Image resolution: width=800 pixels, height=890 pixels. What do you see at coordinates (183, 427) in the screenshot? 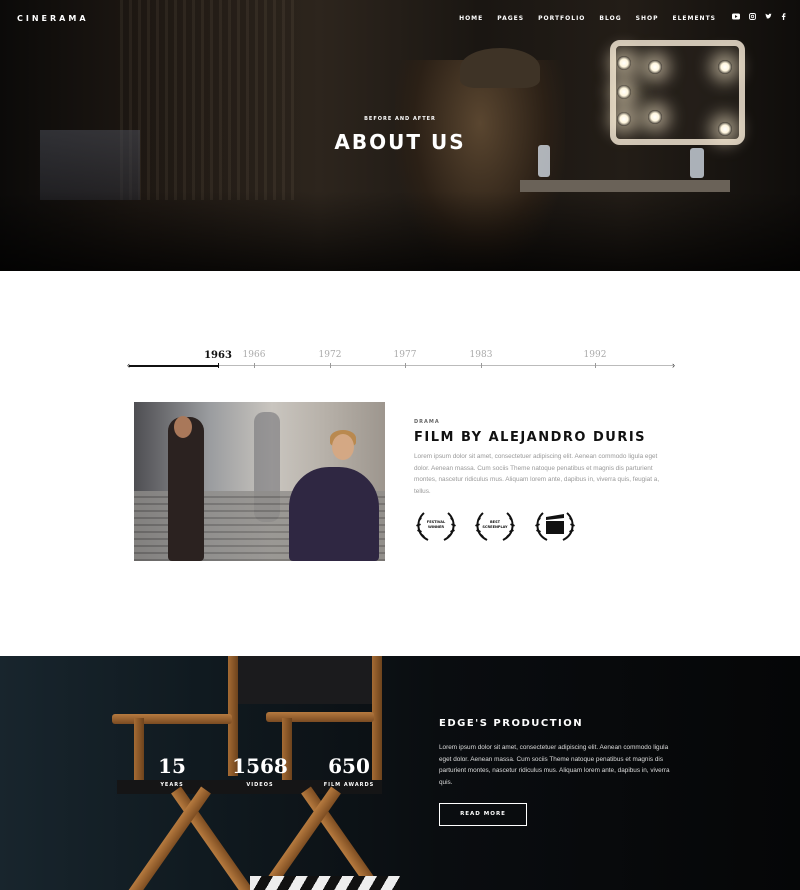
I see `film-still-actor-head` at bounding box center [183, 427].